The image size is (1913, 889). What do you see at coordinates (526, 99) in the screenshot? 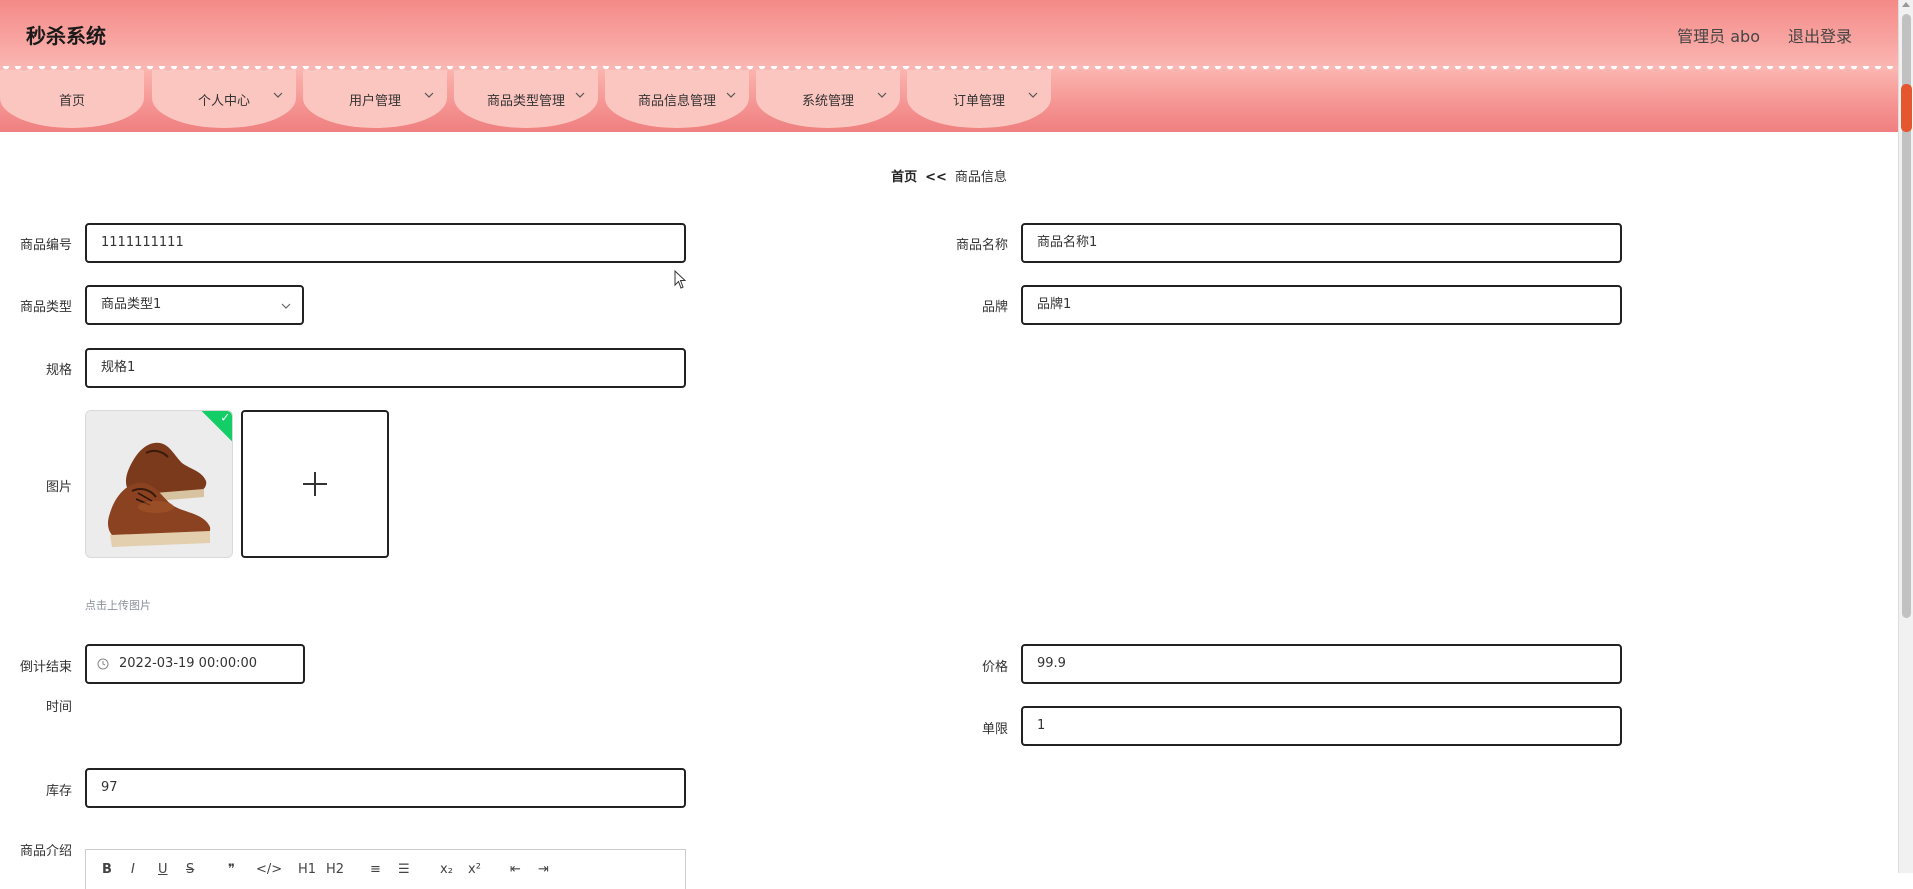
I see `nav-item-product-type-management: 商品类型管理` at bounding box center [526, 99].